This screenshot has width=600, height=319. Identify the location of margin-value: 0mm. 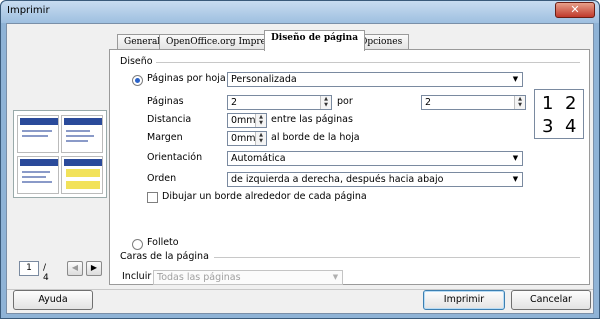
(243, 138).